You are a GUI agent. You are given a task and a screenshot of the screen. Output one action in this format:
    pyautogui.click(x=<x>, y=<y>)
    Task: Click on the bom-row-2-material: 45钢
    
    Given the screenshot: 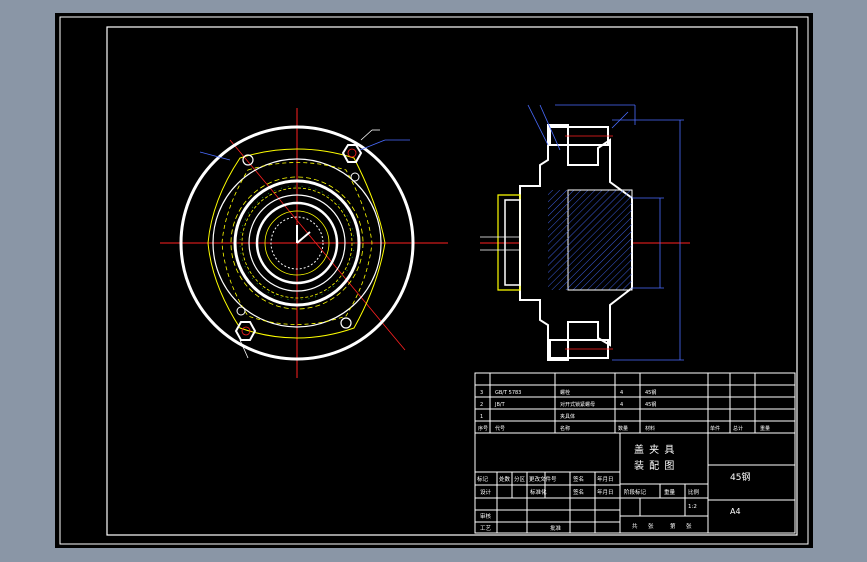 What is the action you would take?
    pyautogui.click(x=650, y=404)
    